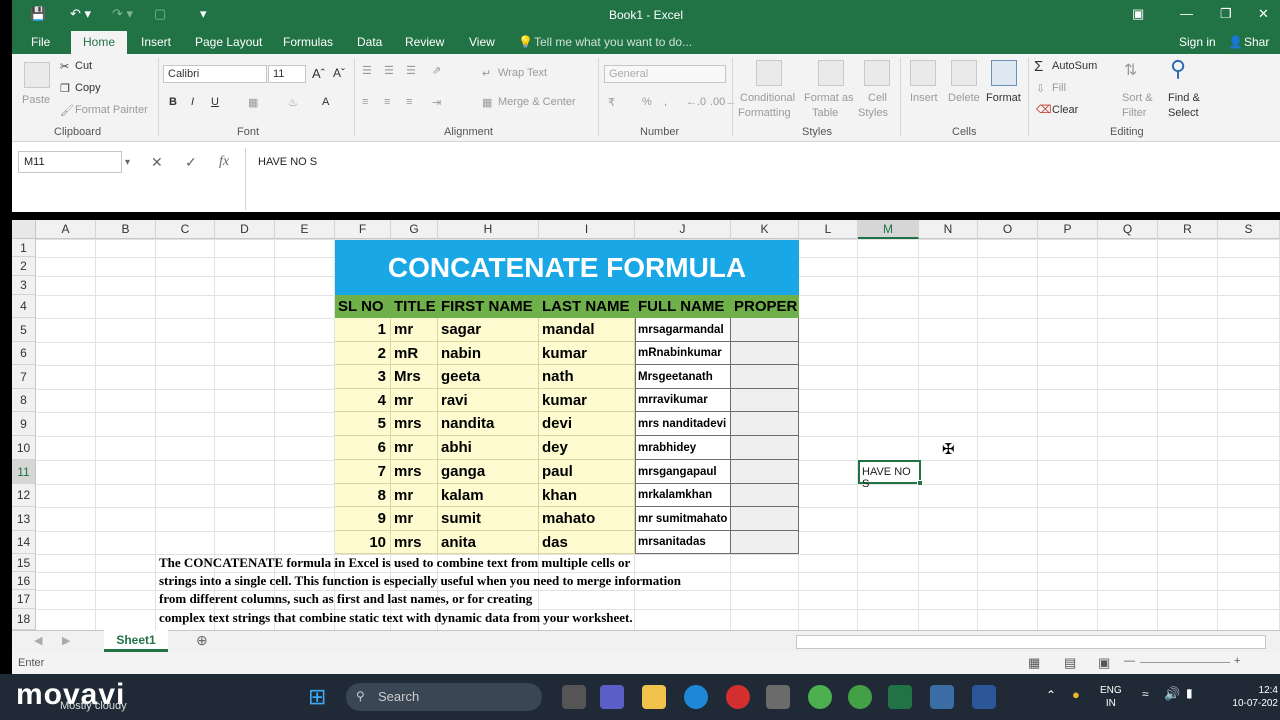  What do you see at coordinates (414, 472) in the screenshot?
I see `table-cell-title: mrs` at bounding box center [414, 472].